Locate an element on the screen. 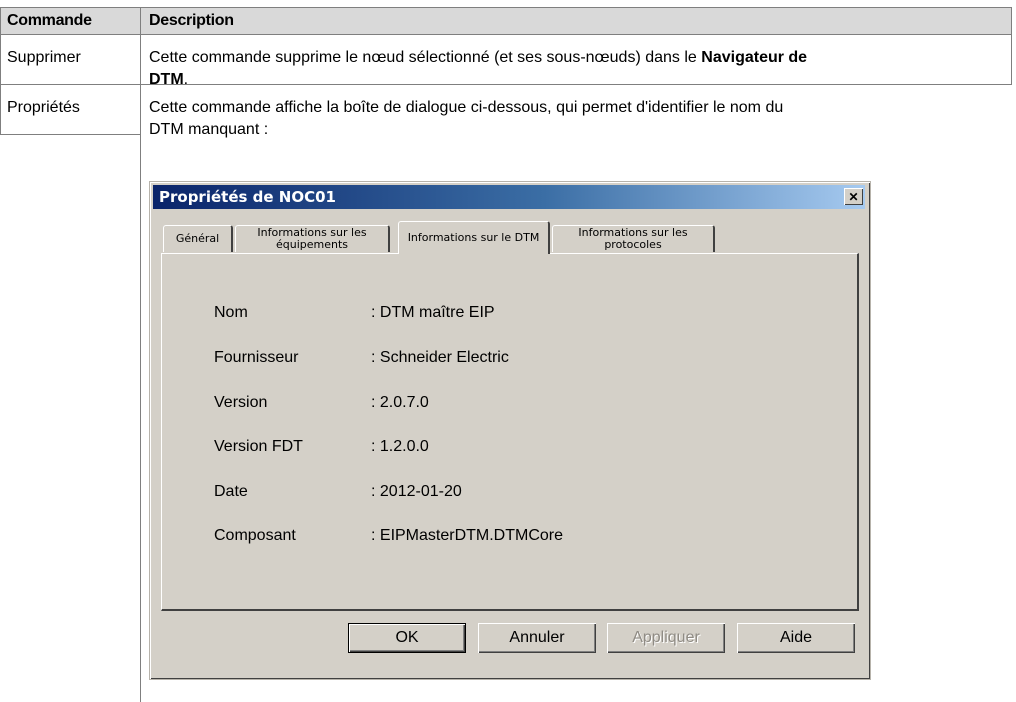 The width and height of the screenshot is (1016, 702). help-button: Aide is located at coordinates (796, 638).